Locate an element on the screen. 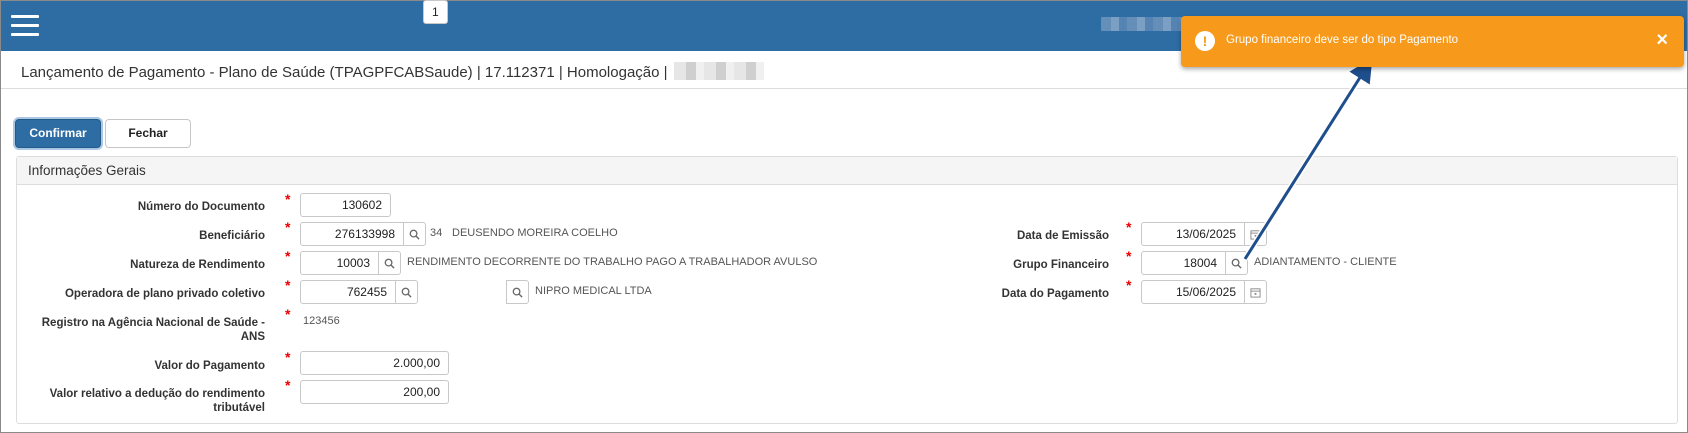 This screenshot has height=433, width=1688. data-emissao-label: Data de Emissão is located at coordinates (1062, 236).